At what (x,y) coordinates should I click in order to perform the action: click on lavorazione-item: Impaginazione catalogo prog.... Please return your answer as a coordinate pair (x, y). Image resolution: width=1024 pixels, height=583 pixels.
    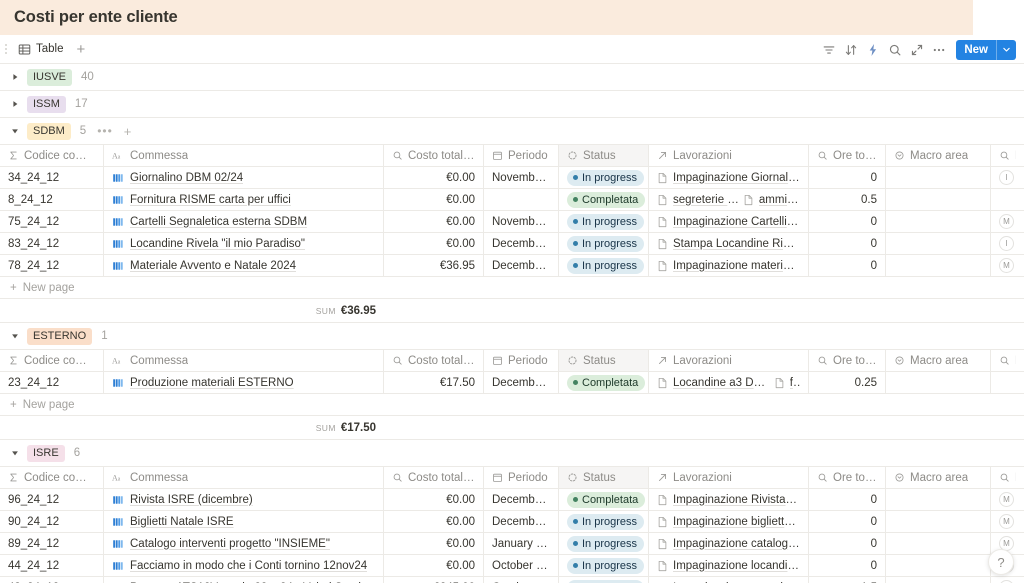
    Looking at the image, I should click on (728, 544).